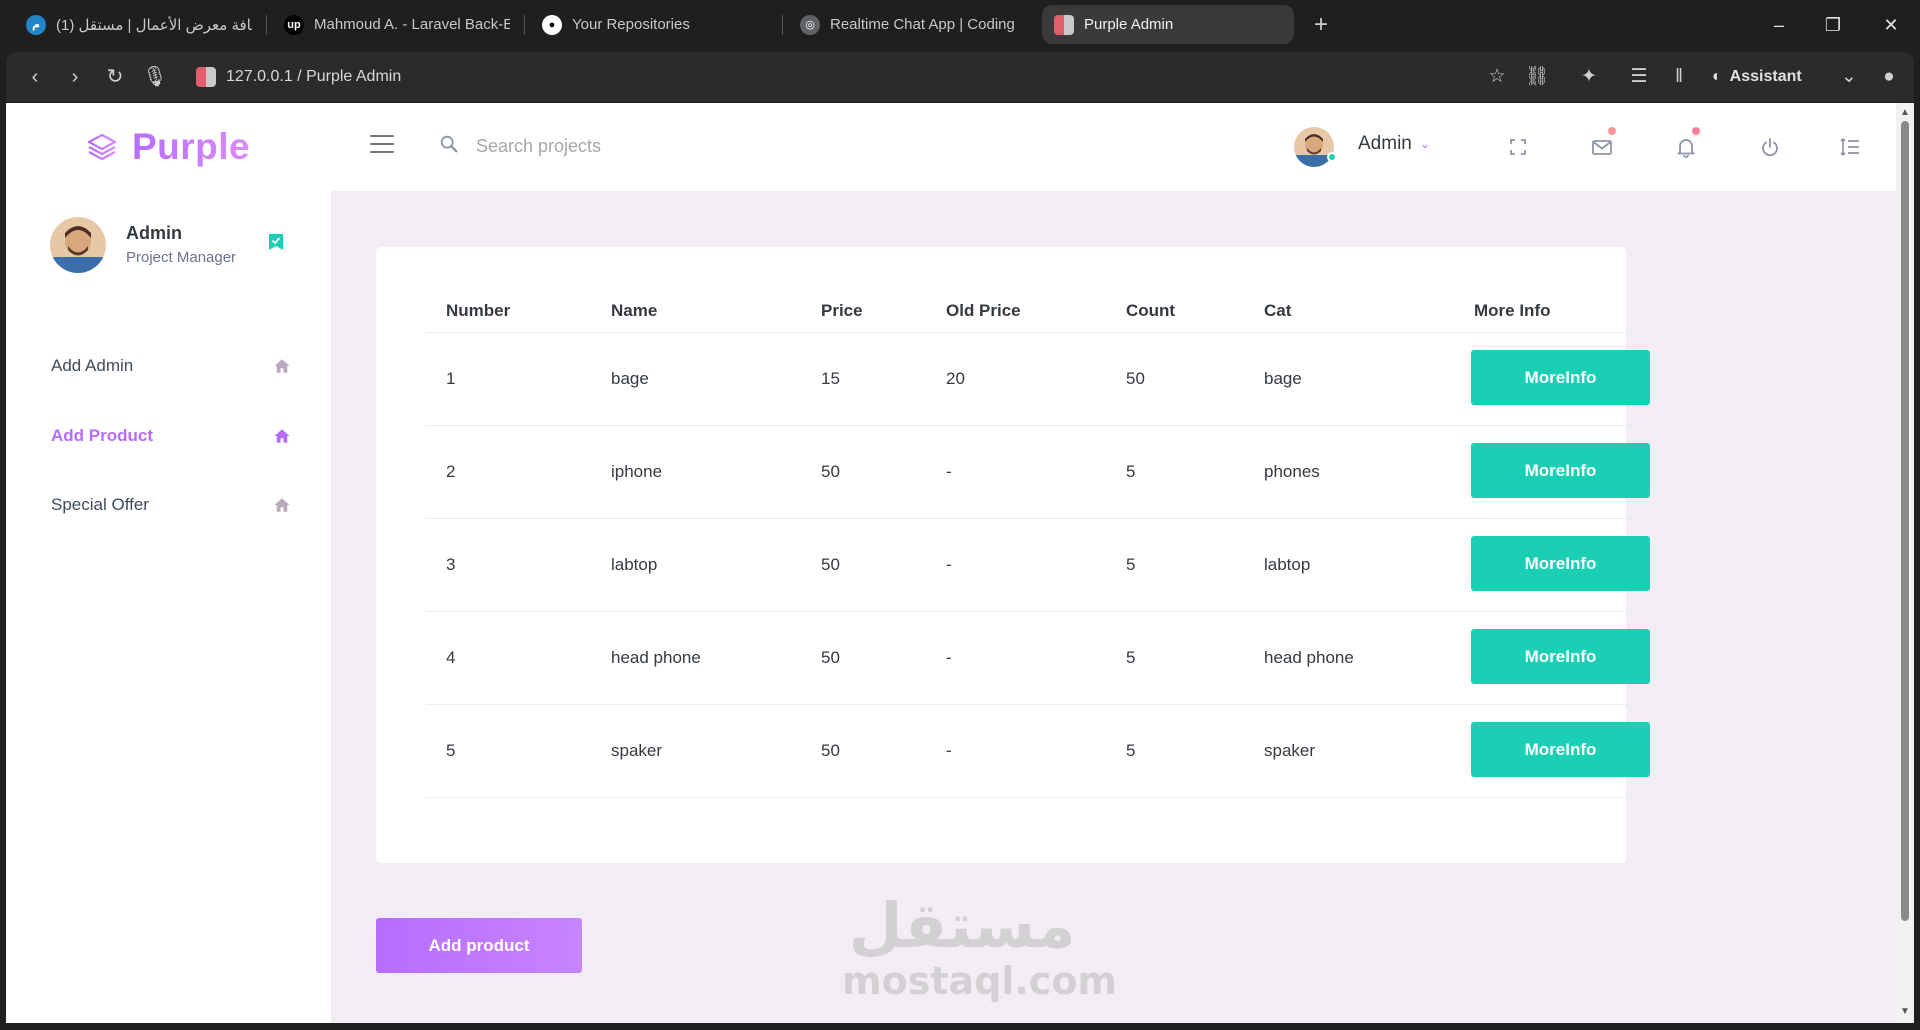 The height and width of the screenshot is (1030, 1920). What do you see at coordinates (1112, 472) in the screenshot?
I see `table-row: 2 iphone 50 - 5 phones MoreInfo` at bounding box center [1112, 472].